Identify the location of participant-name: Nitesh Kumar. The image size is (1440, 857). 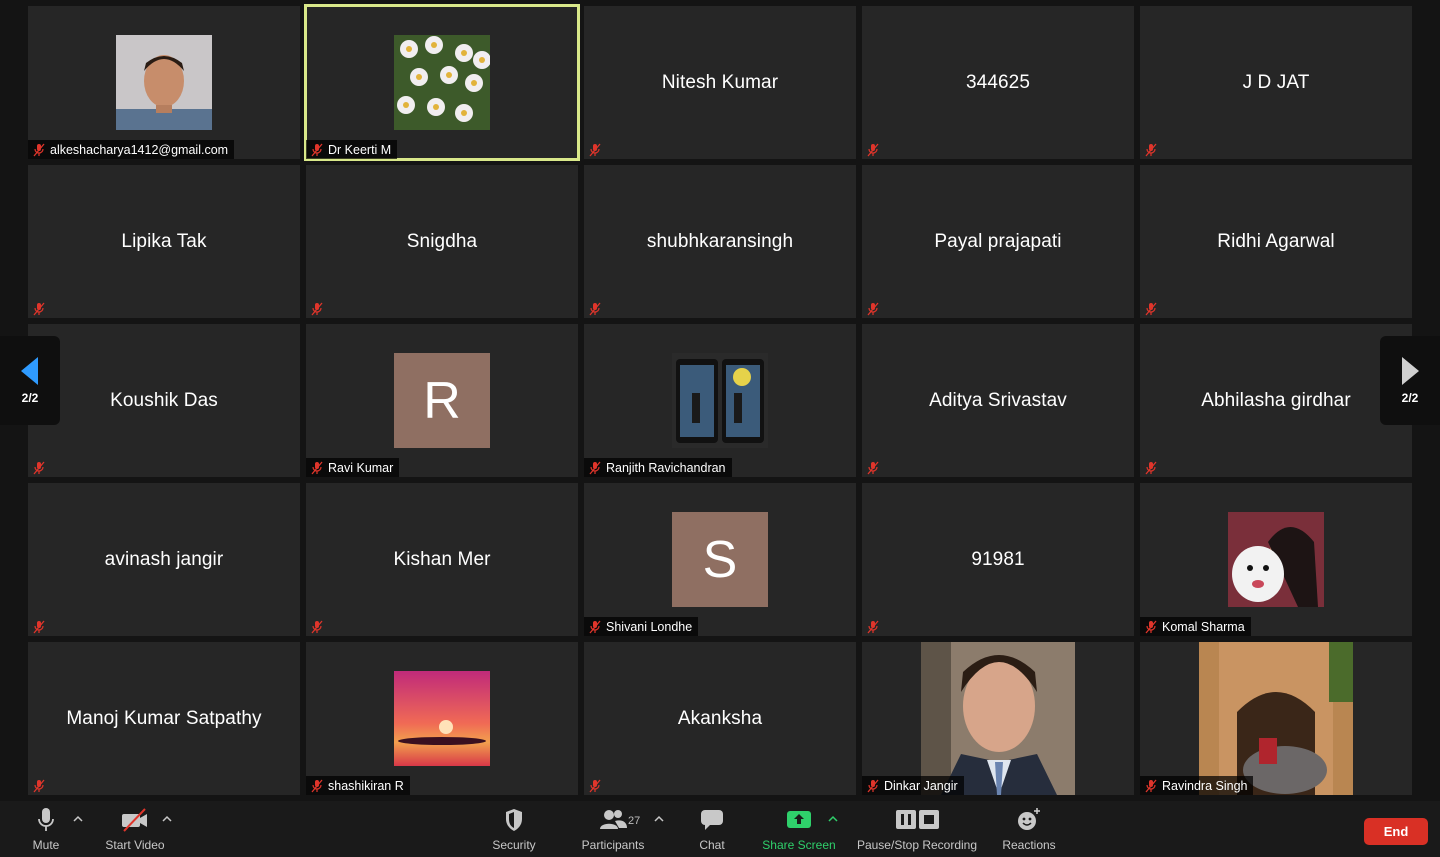
(720, 82).